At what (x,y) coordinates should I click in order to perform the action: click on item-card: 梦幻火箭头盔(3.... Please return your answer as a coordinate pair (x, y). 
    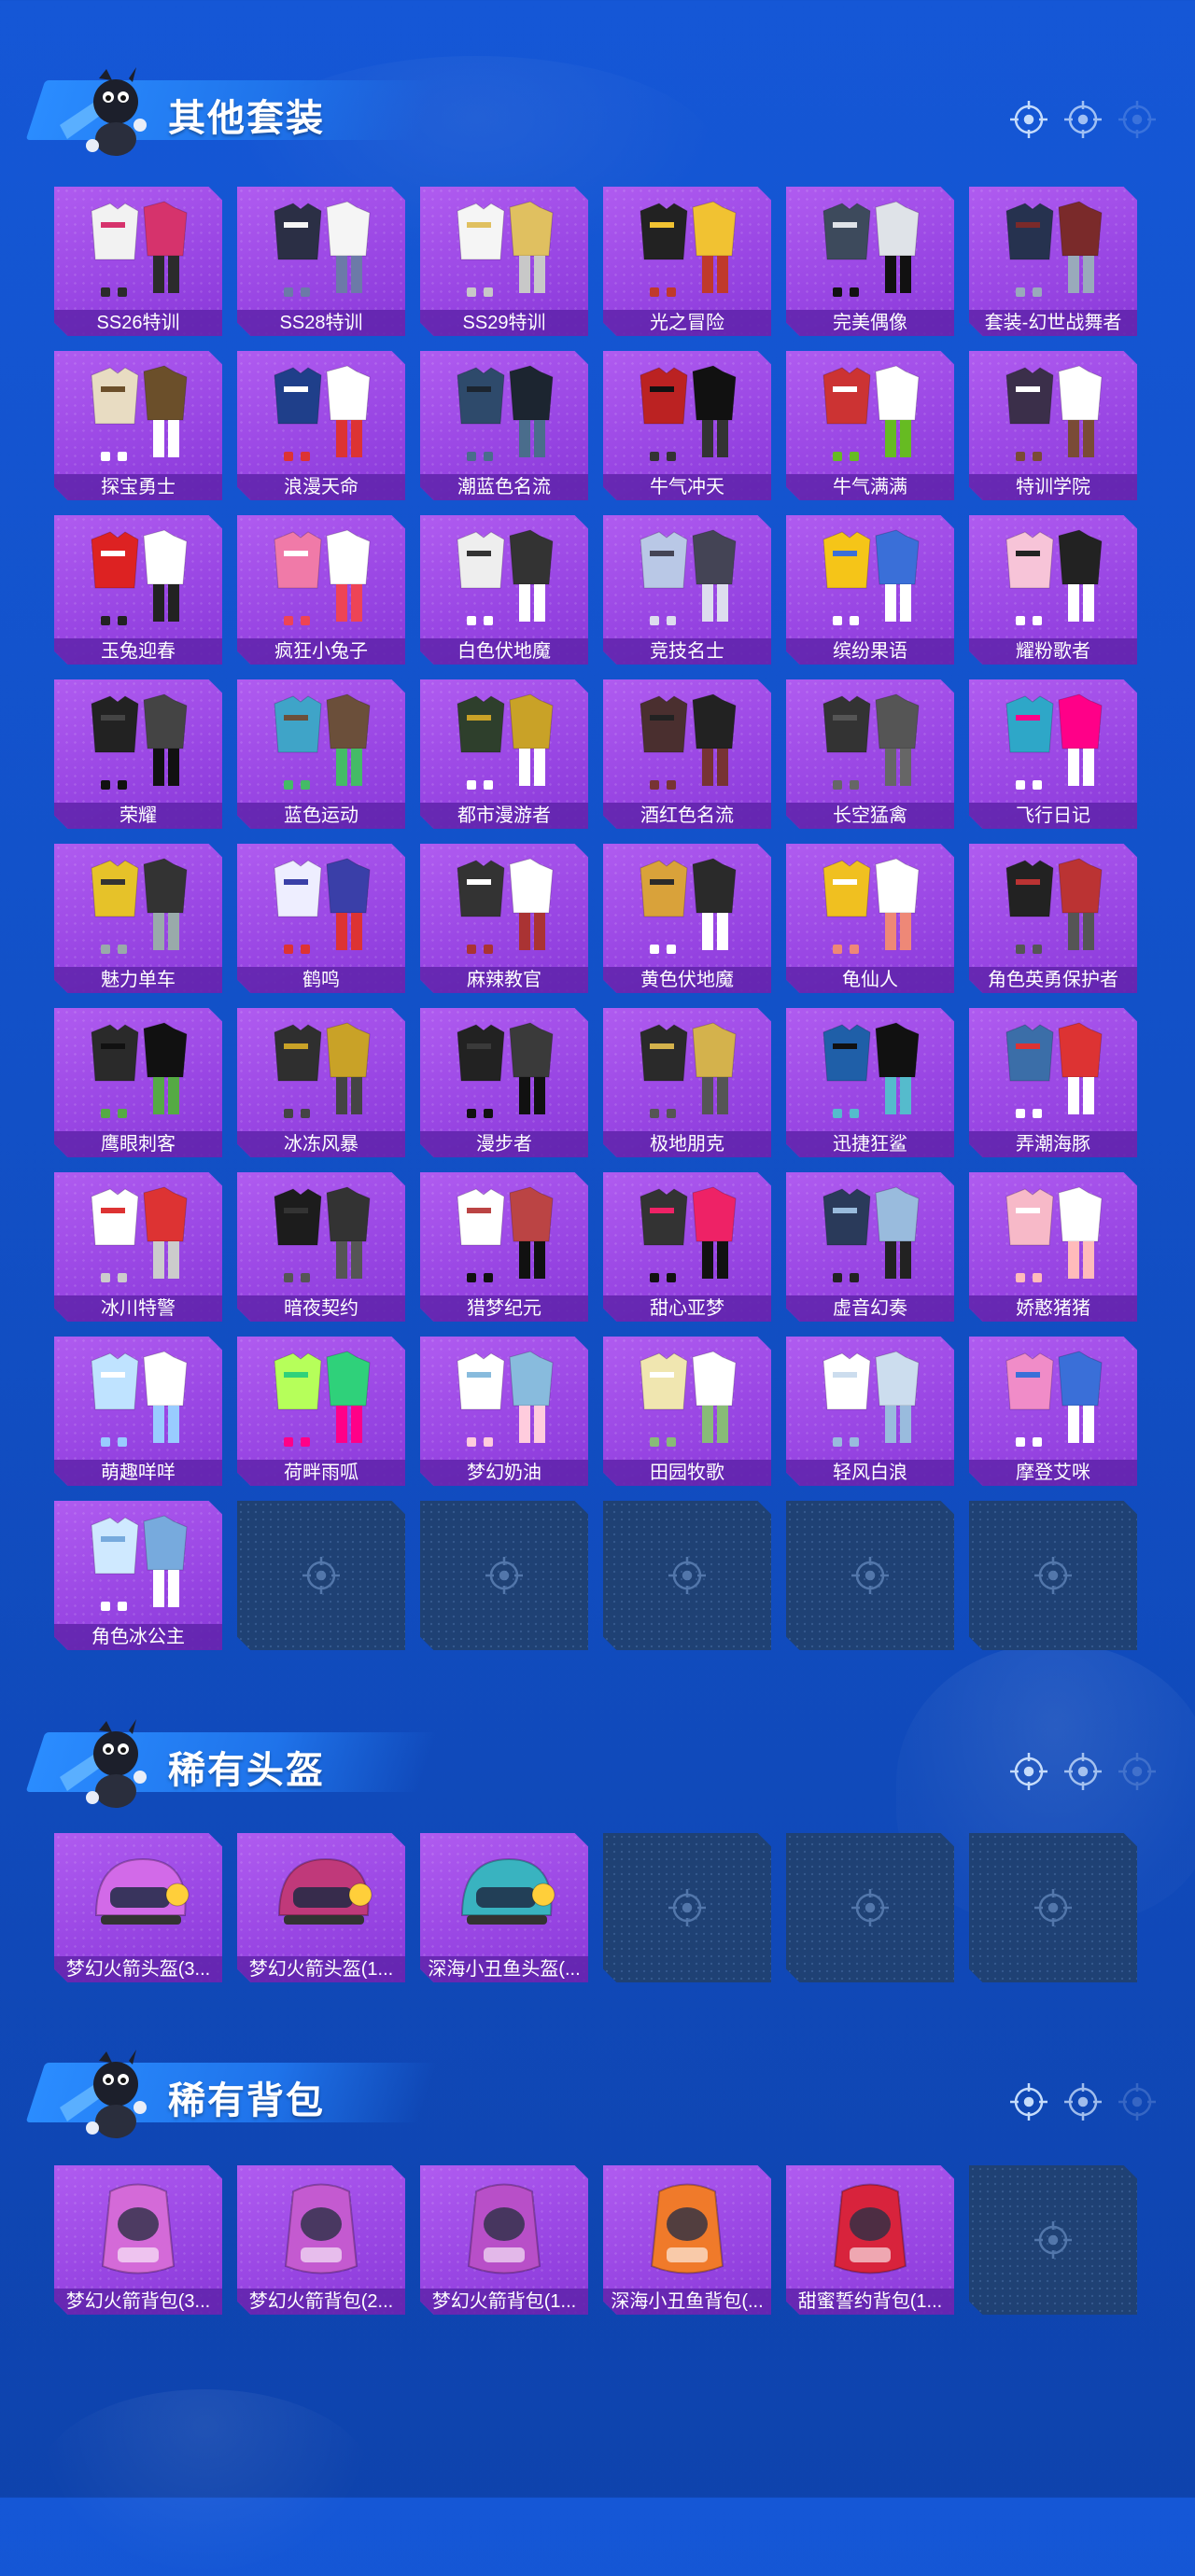
    Looking at the image, I should click on (138, 1907).